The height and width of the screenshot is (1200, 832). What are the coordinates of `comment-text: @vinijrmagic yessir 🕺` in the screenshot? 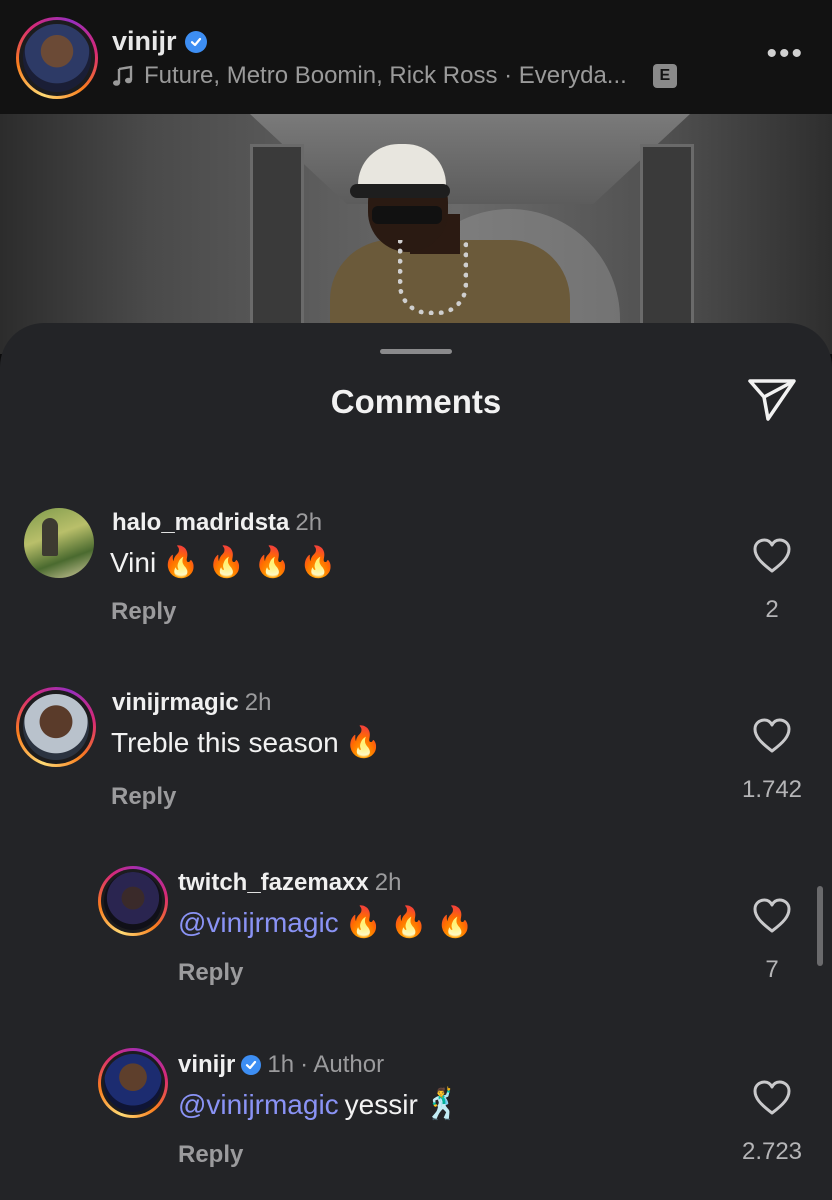 It's located at (320, 1104).